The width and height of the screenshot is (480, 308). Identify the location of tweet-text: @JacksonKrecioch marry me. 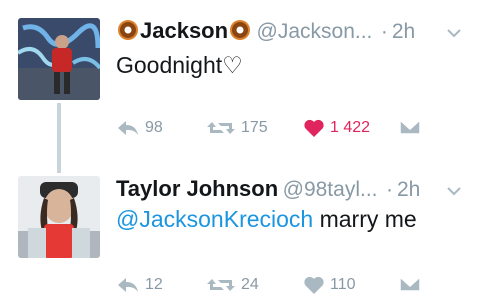
(266, 219).